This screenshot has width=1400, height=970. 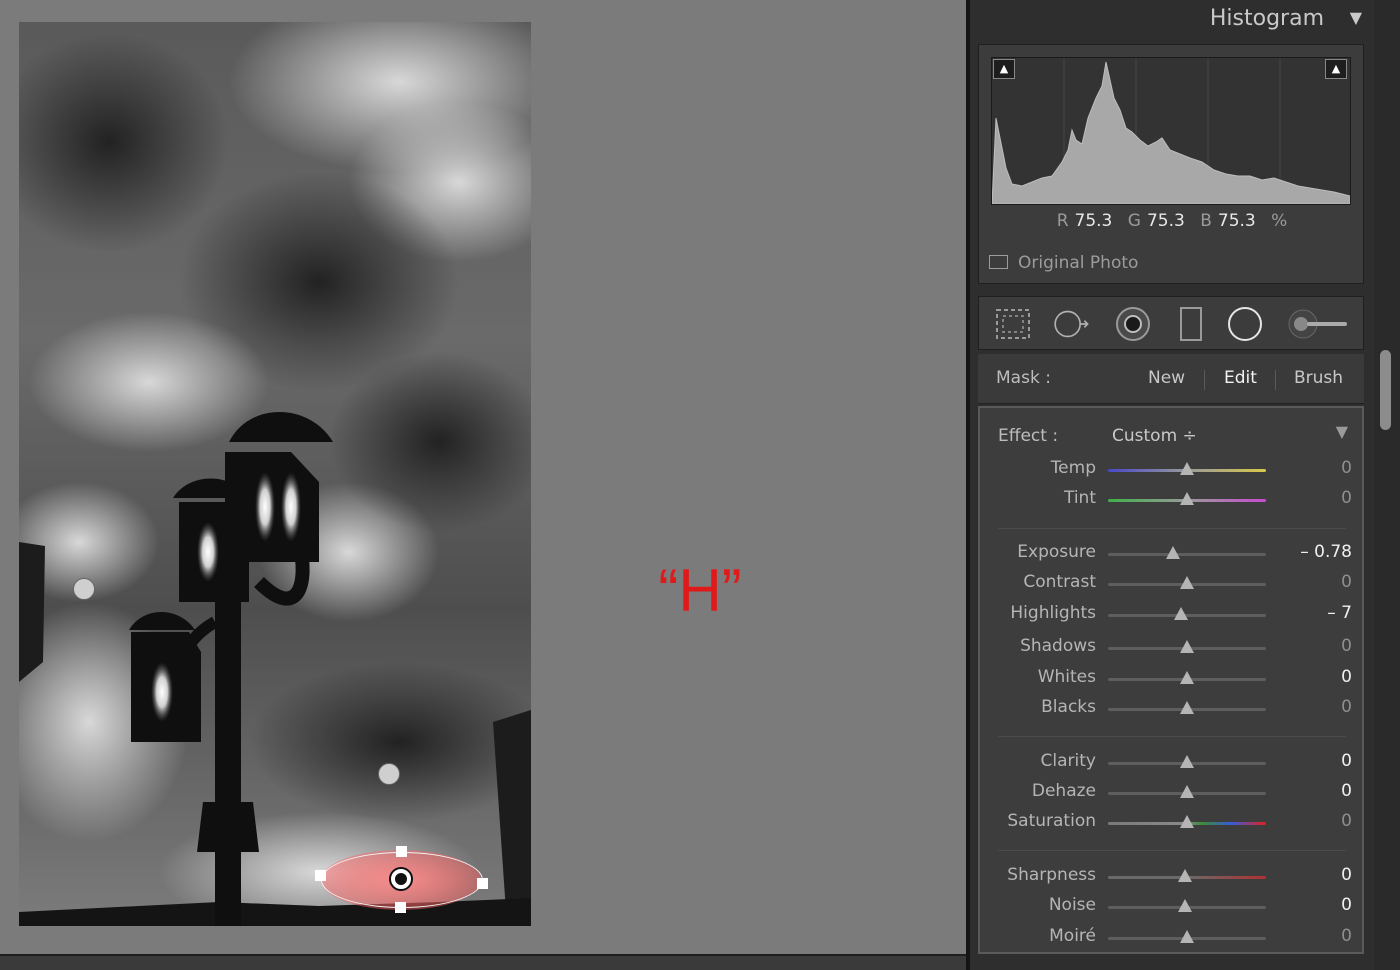 I want to click on rgb-readout: R 75.3 G 75.3 B 75.3 %, so click(x=1172, y=221).